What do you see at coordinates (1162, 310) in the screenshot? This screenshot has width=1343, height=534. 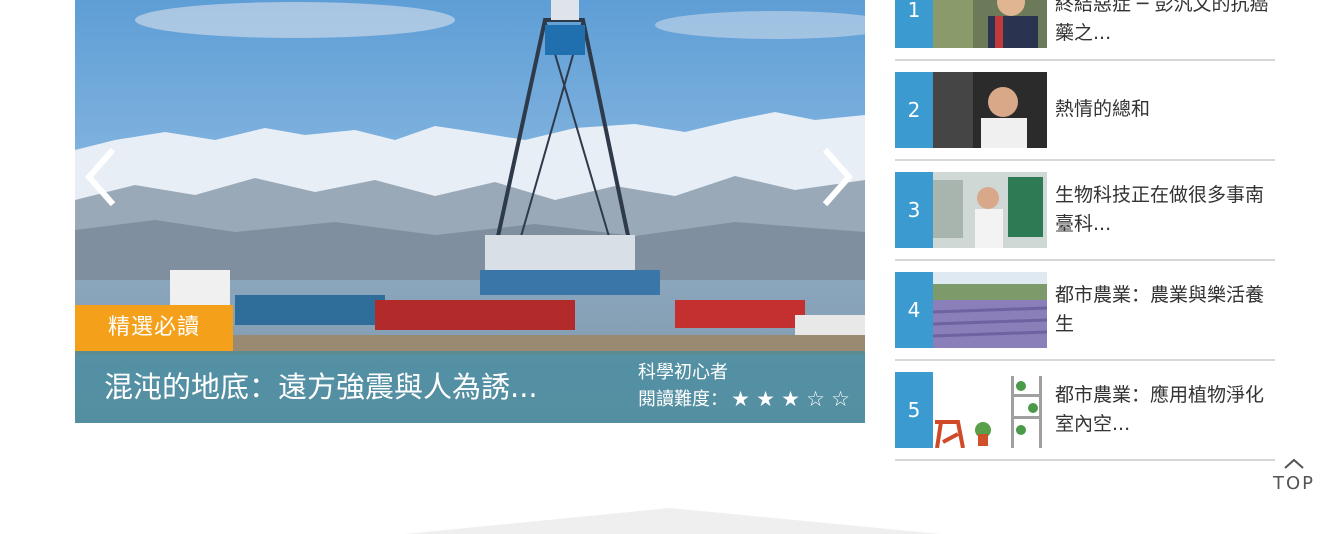 I see `ranking-title: 都市農業：農業與樂活養生` at bounding box center [1162, 310].